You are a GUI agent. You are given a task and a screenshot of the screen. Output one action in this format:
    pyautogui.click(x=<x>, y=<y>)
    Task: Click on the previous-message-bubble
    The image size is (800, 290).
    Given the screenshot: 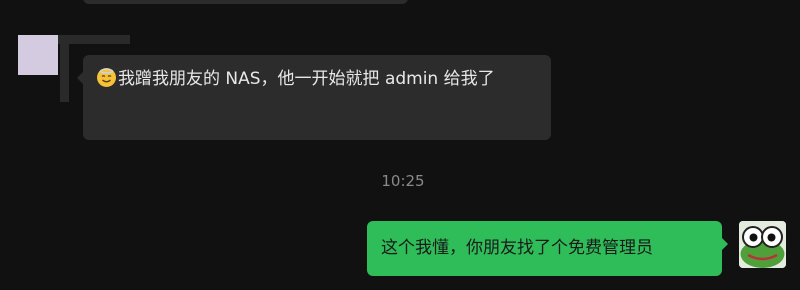 What is the action you would take?
    pyautogui.click(x=245, y=2)
    